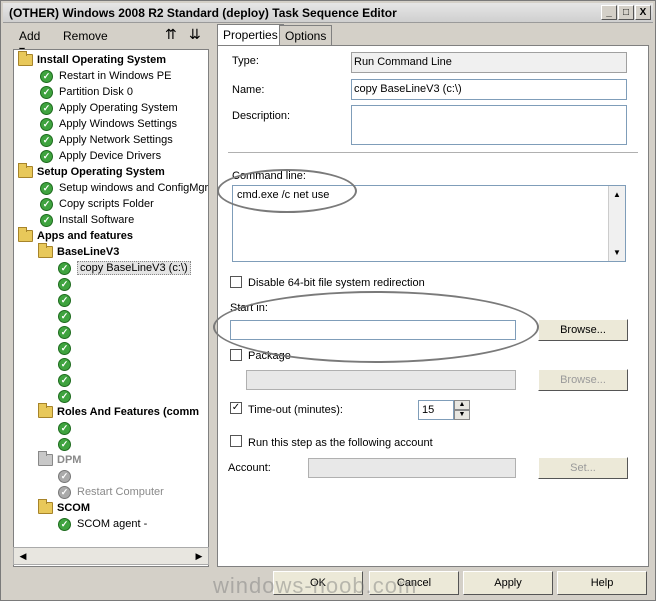 The image size is (656, 601). What do you see at coordinates (171, 34) in the screenshot?
I see `move-up-icon: ⇈` at bounding box center [171, 34].